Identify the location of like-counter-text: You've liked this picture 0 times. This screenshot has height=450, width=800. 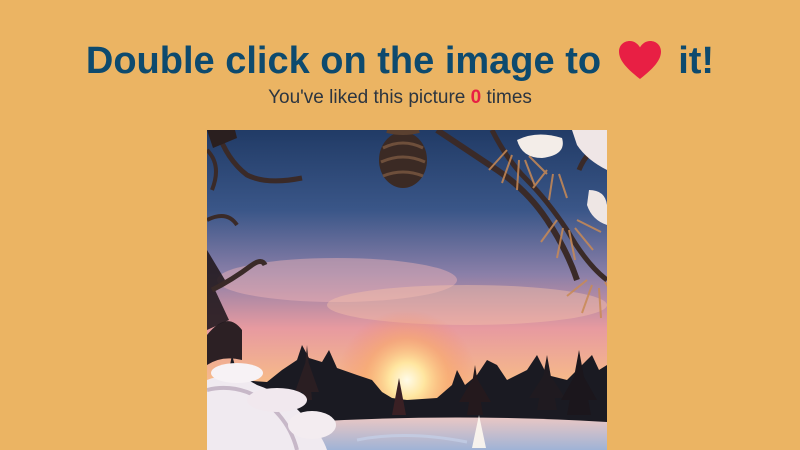
(400, 98).